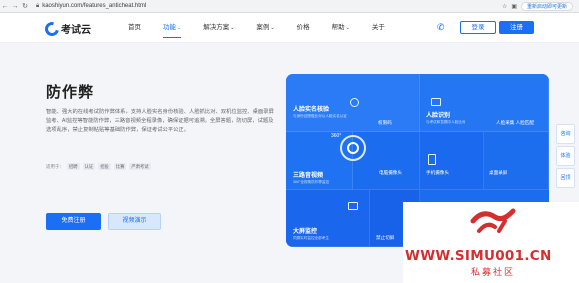 The width and height of the screenshot is (579, 283). What do you see at coordinates (493, 272) in the screenshot?
I see `watermark-cn: 私募社区` at bounding box center [493, 272].